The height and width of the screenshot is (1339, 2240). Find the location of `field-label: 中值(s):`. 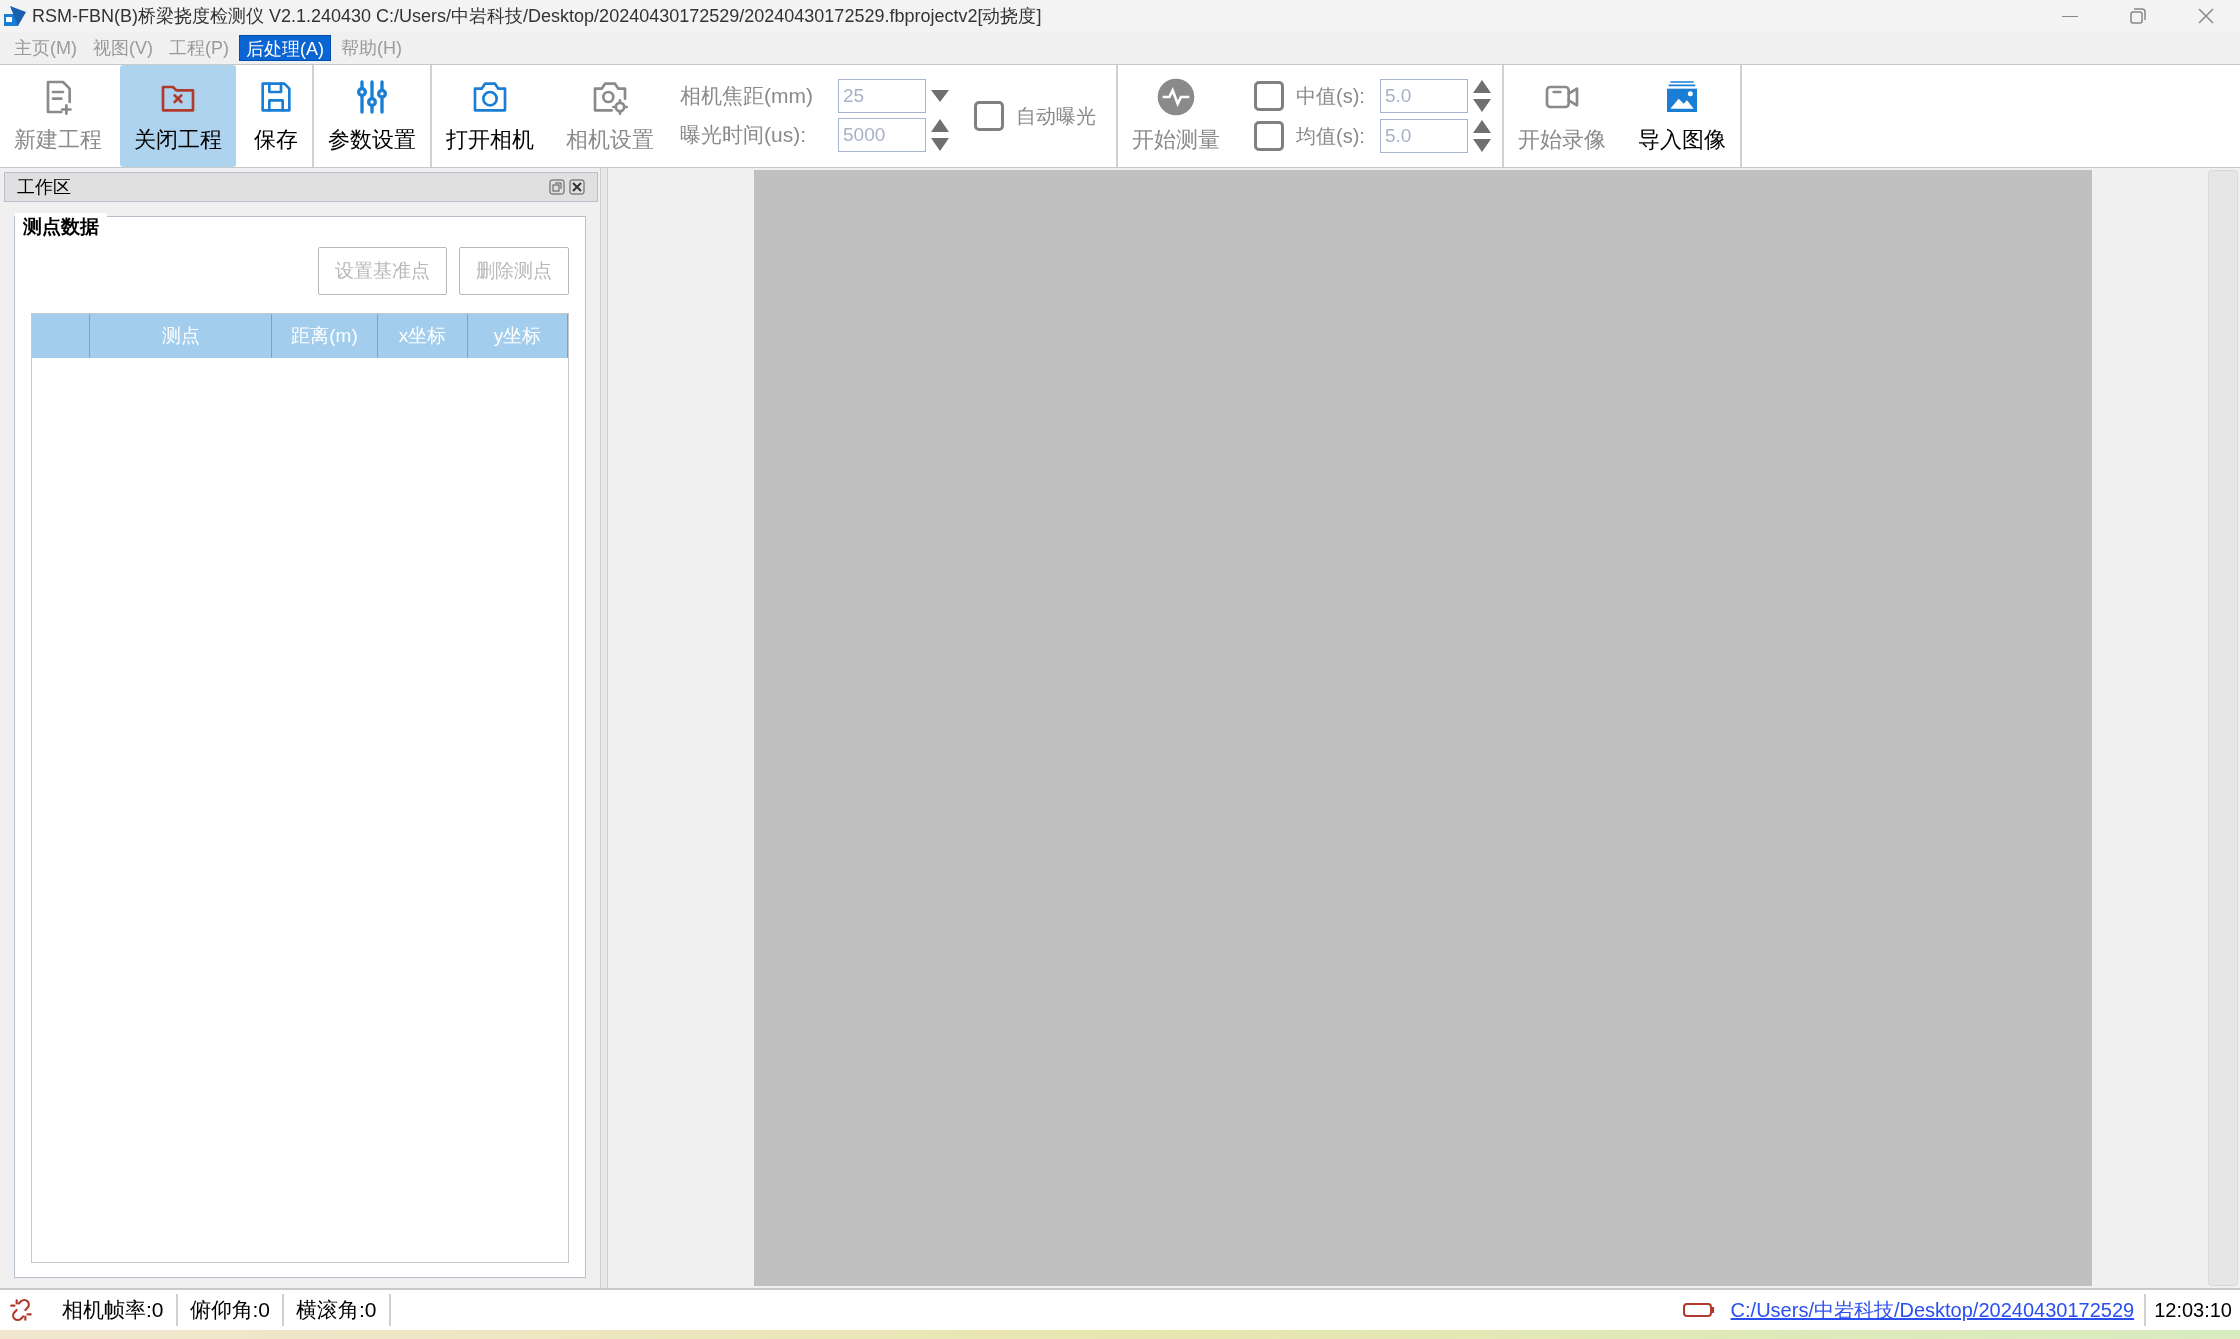

field-label: 中值(s): is located at coordinates (1331, 96).